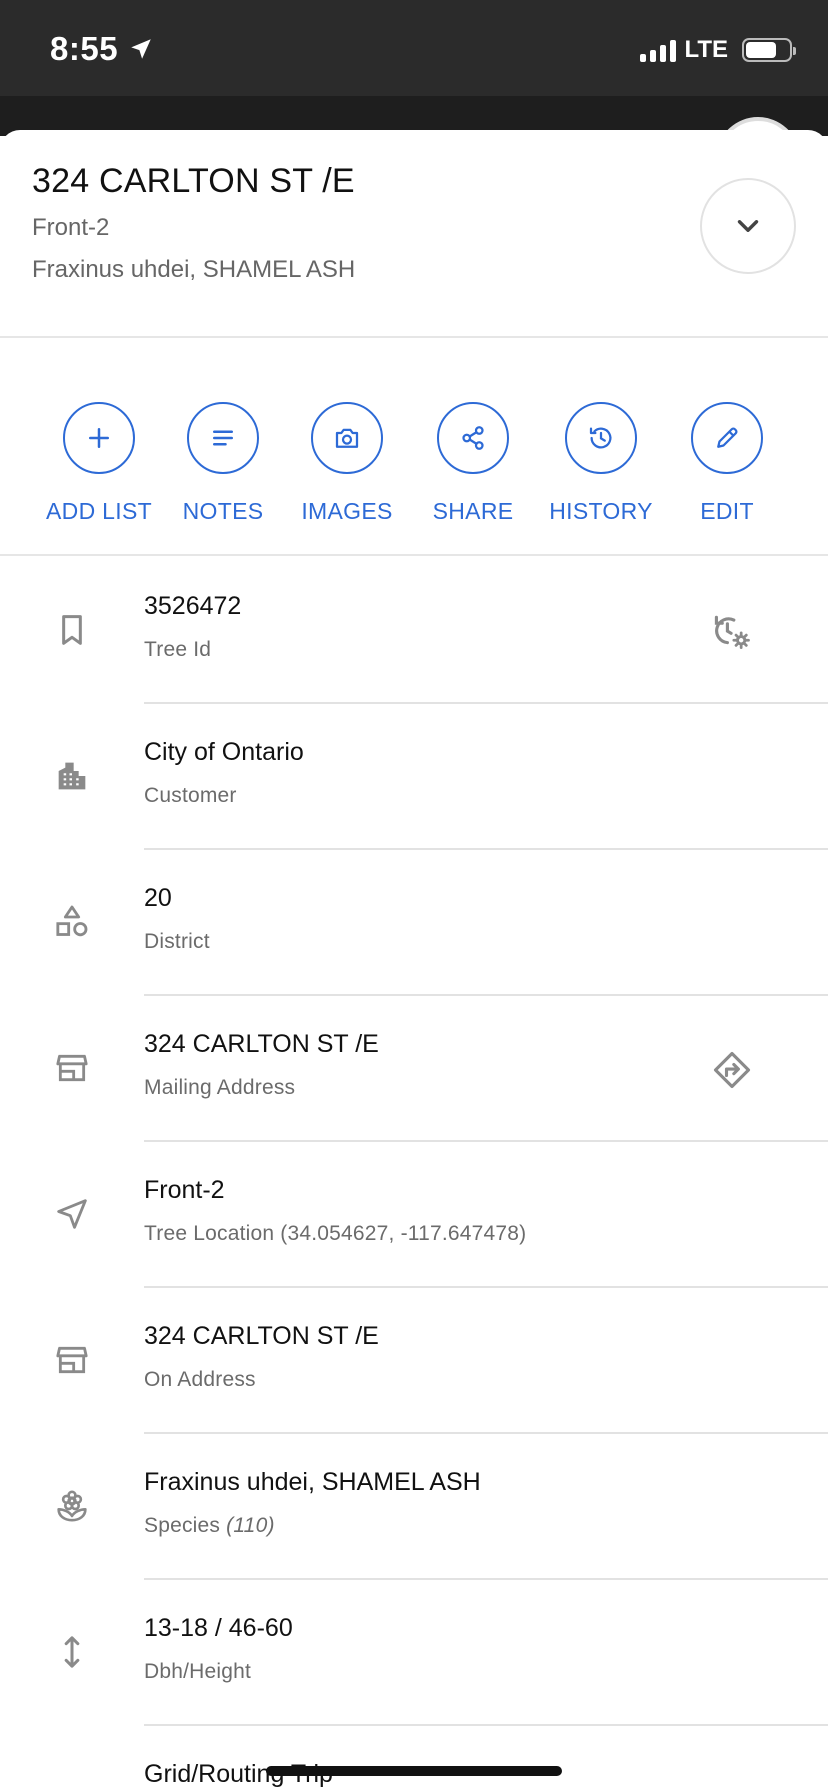  I want to click on history-circle, so click(601, 438).